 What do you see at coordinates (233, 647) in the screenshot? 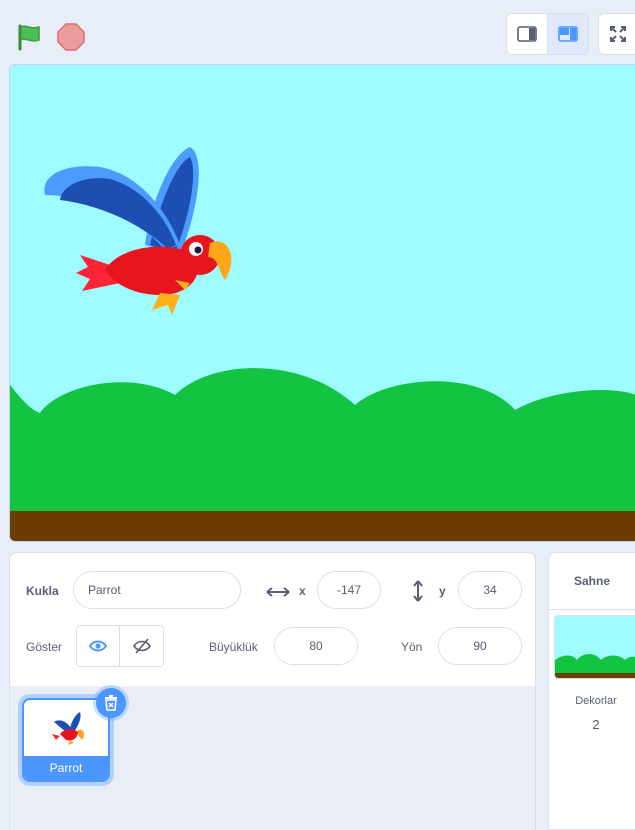
I see `size-label: Büyüklük` at bounding box center [233, 647].